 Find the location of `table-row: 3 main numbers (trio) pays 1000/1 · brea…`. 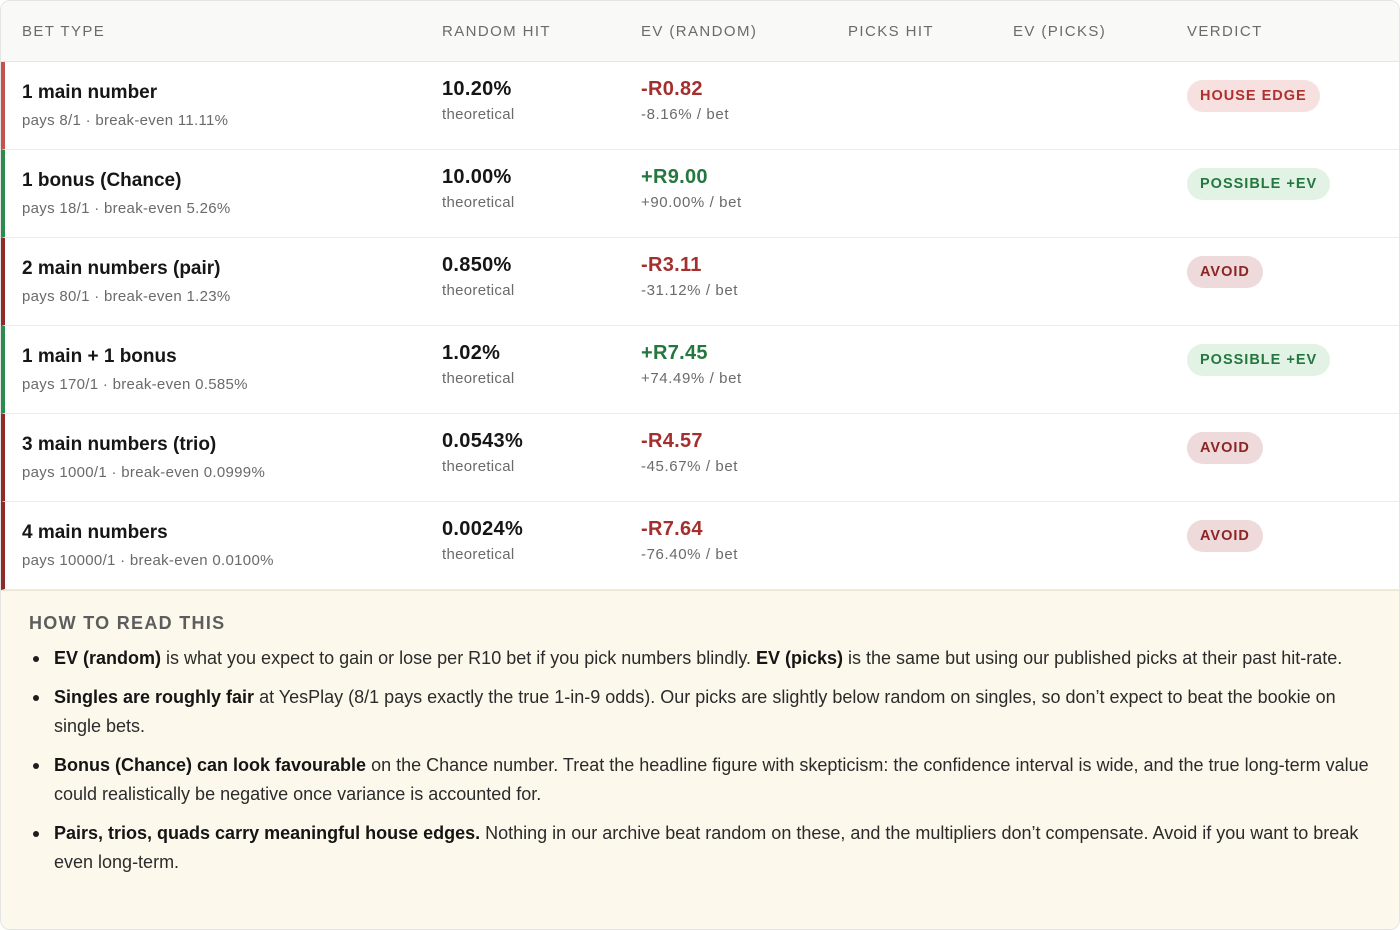

table-row: 3 main numbers (trio) pays 1000/1 · brea… is located at coordinates (700, 458).